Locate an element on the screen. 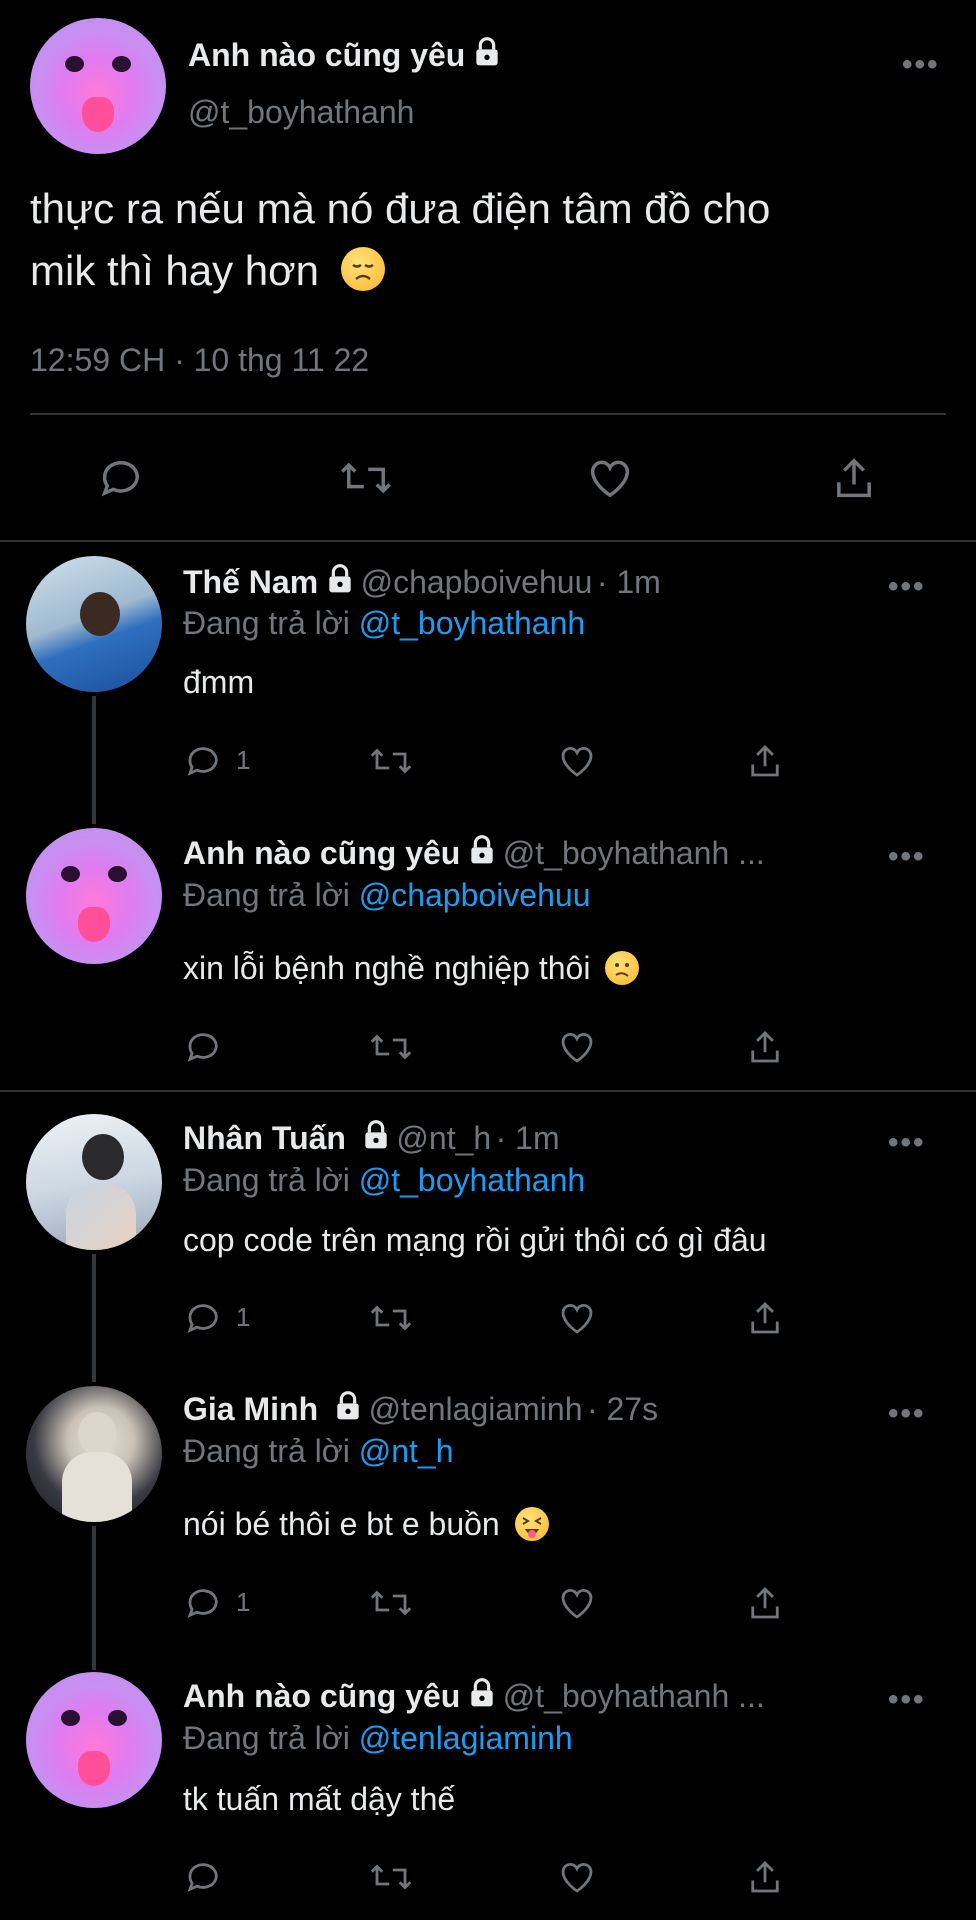  reply-text-content: xin lỗi bệnh nghề nghiệp thôi is located at coordinates (387, 968).